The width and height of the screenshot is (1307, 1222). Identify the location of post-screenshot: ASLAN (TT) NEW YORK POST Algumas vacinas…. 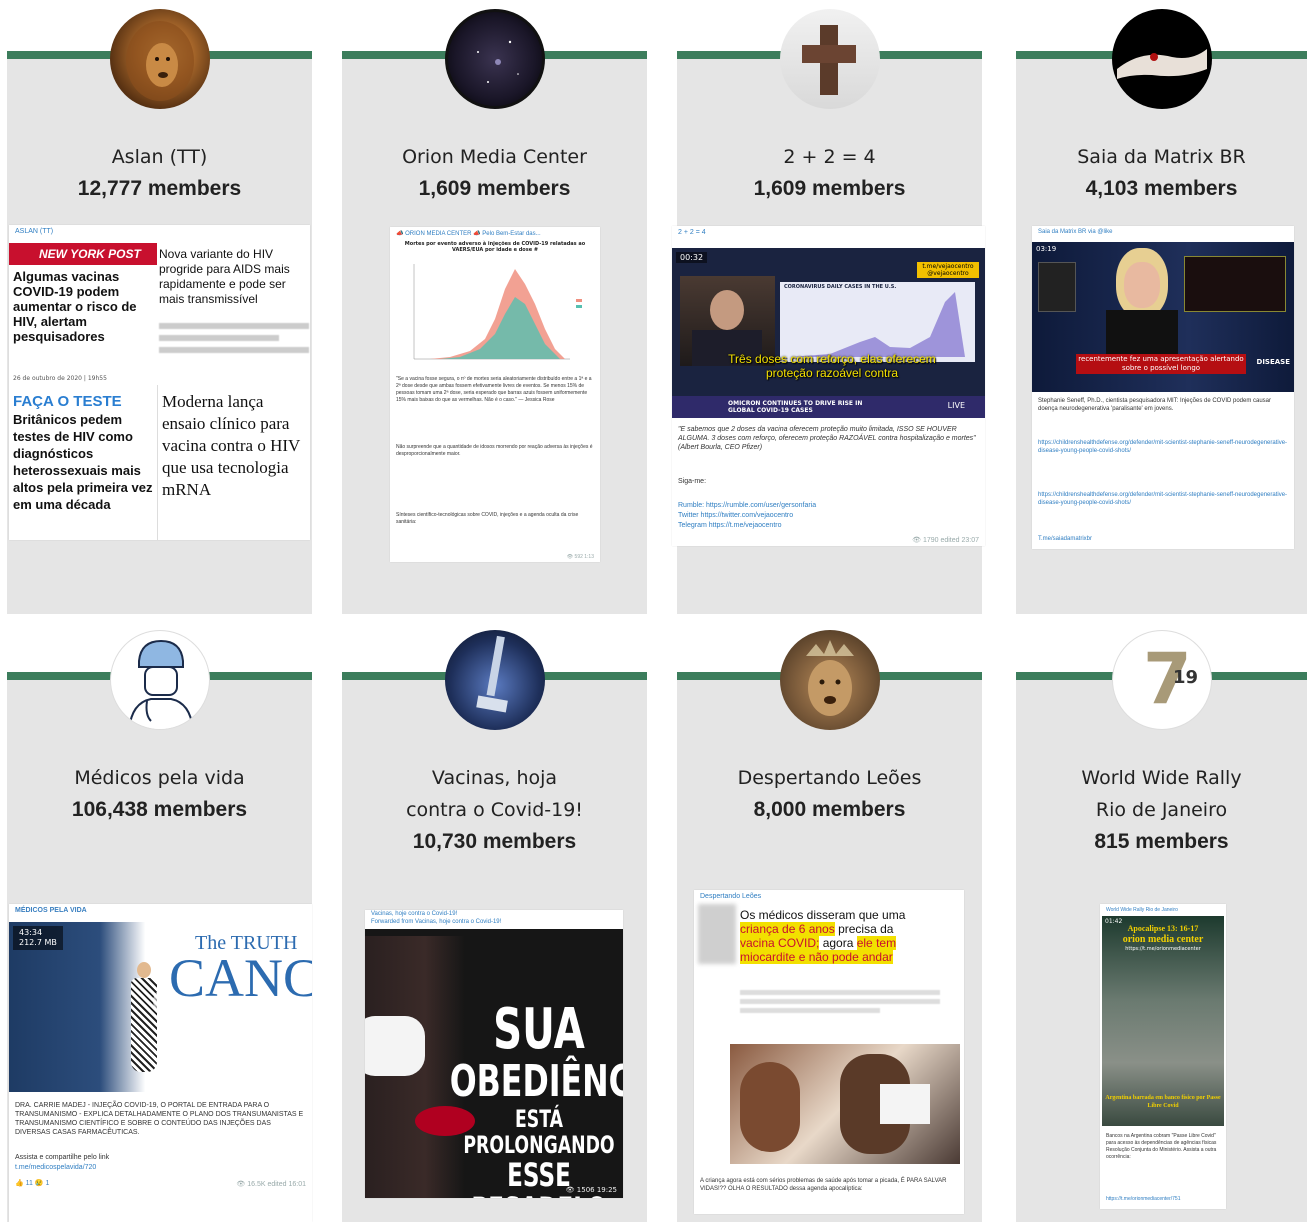
(159, 382).